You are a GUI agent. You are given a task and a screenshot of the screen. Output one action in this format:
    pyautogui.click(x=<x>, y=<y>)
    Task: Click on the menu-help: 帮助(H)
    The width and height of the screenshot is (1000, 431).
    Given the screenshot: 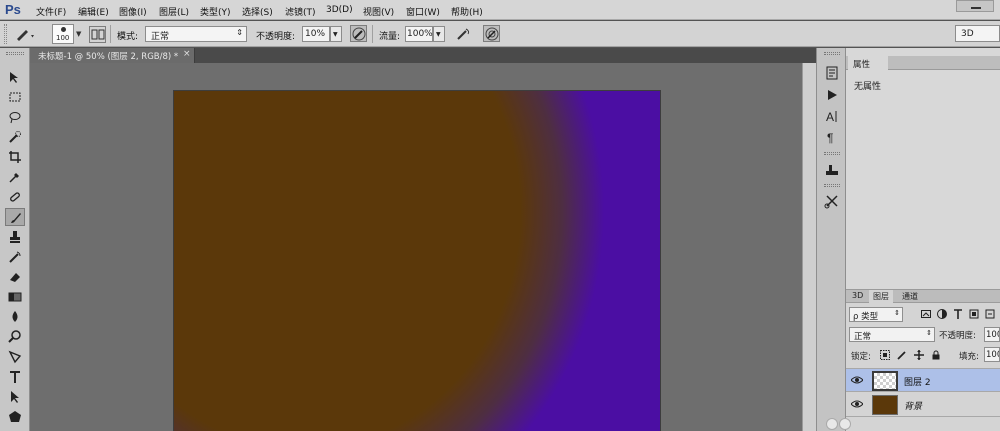 What is the action you would take?
    pyautogui.click(x=467, y=11)
    